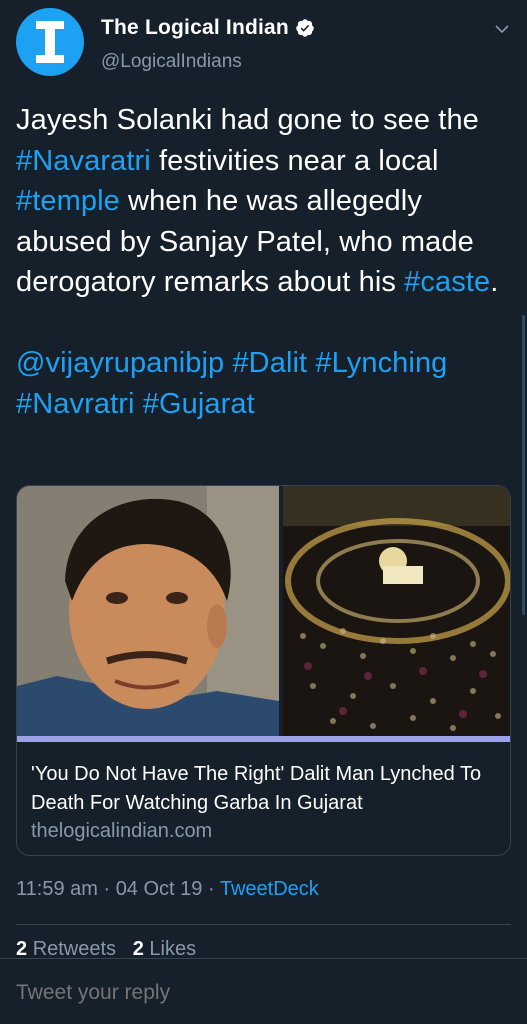 This screenshot has width=527, height=1024. I want to click on card-domain: thelogicalindian.com, so click(121, 831).